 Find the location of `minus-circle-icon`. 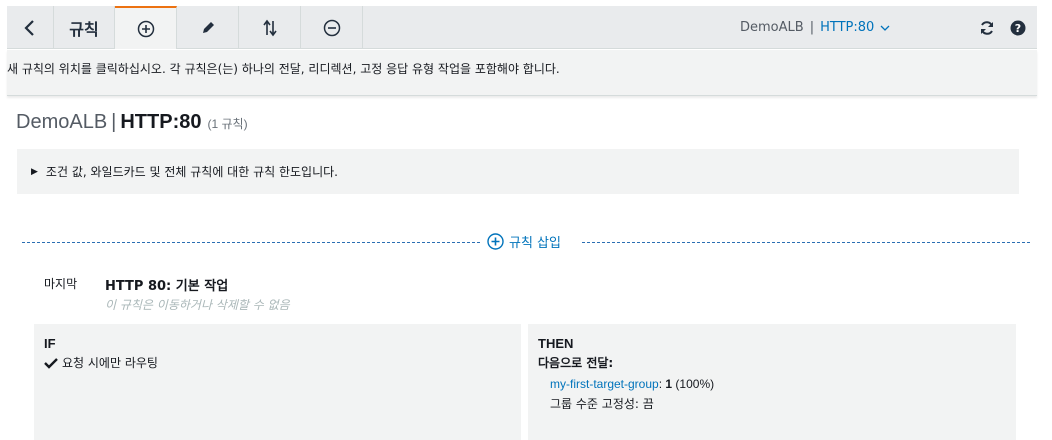

minus-circle-icon is located at coordinates (331, 27).